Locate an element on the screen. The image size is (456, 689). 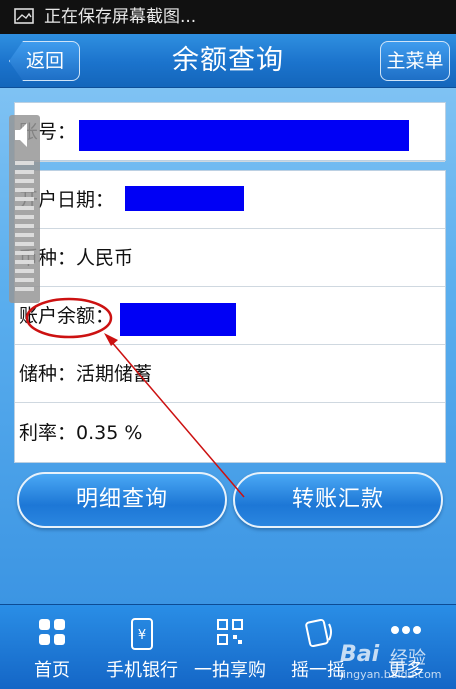
grid-icon is located at coordinates (52, 632).